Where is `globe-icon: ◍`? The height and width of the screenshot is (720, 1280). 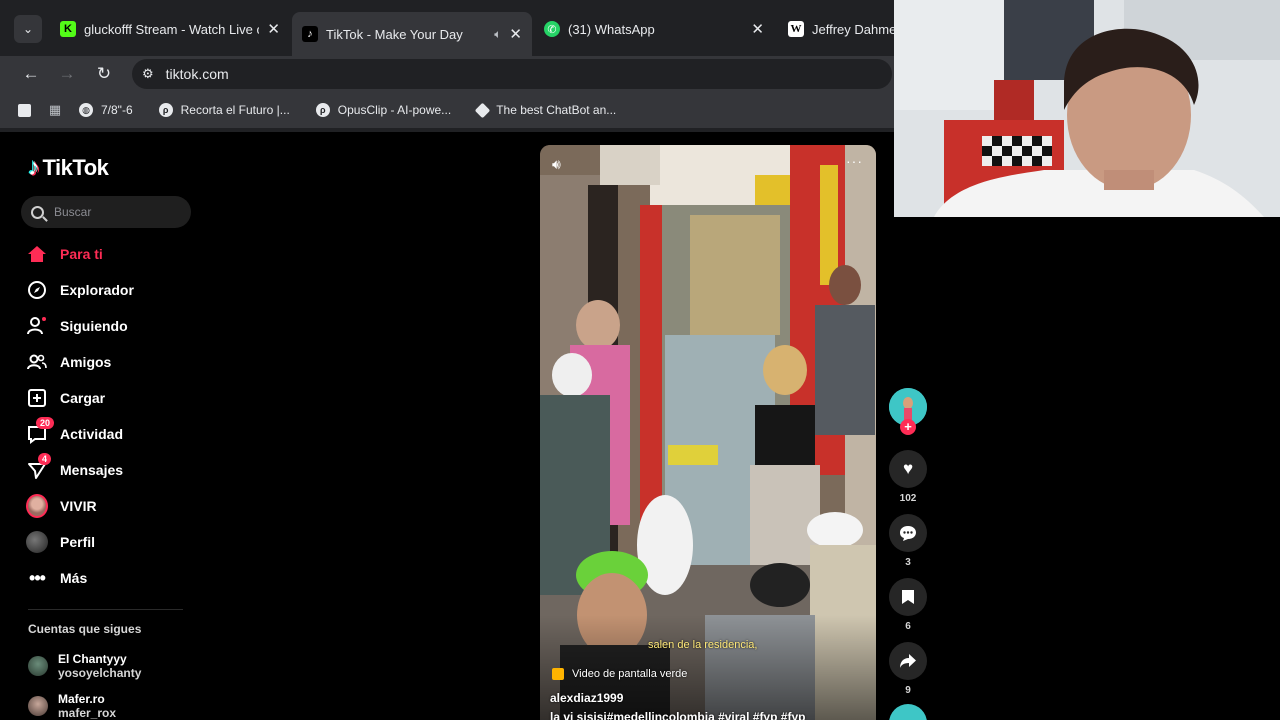
globe-icon: ◍ is located at coordinates (86, 110).